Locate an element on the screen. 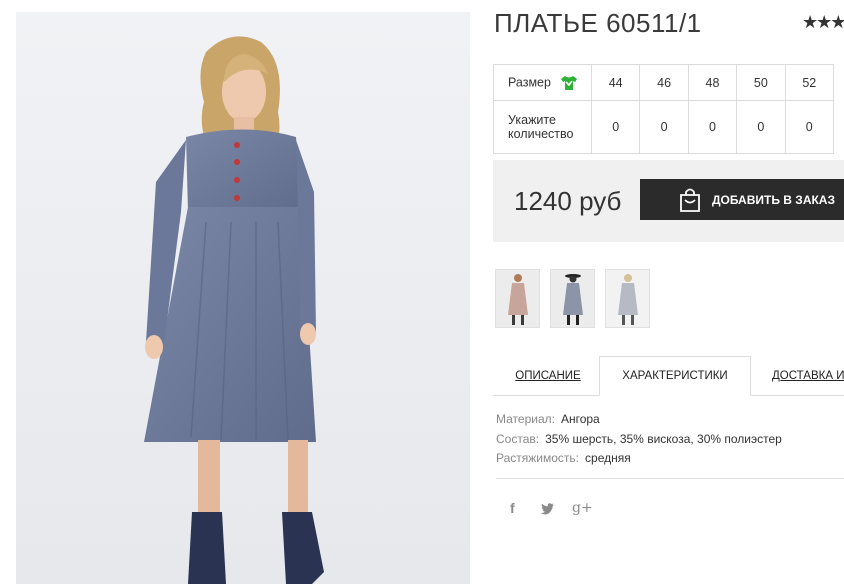  size-cell-44: 44 is located at coordinates (615, 82).